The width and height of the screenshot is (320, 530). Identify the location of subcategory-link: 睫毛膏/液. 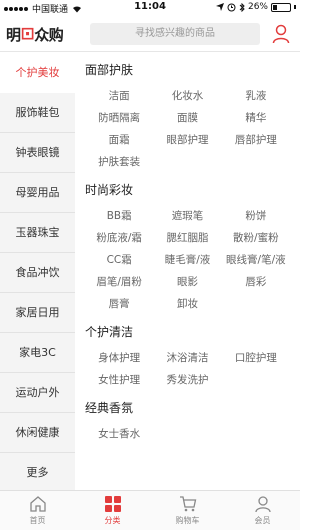
(187, 260).